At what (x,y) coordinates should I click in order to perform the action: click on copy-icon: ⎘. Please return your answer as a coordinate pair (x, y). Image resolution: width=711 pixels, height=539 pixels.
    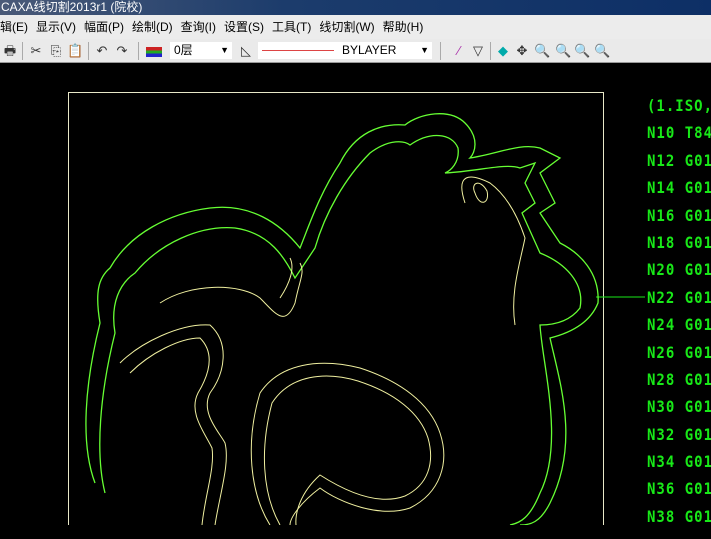
    Looking at the image, I should click on (56, 50).